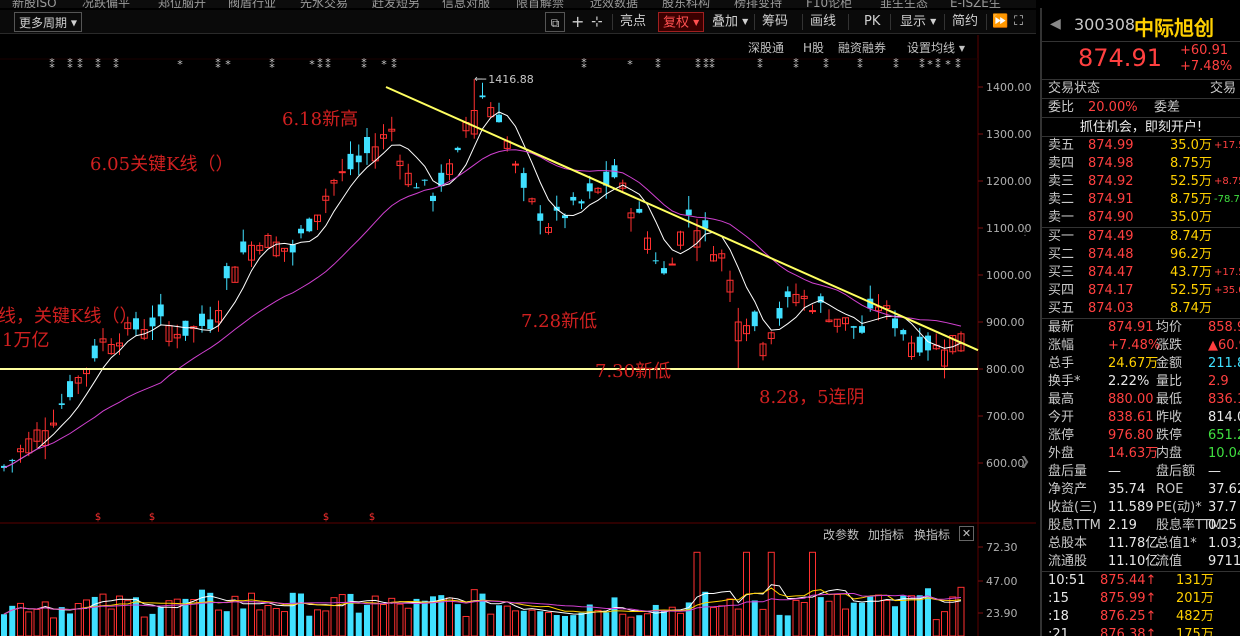 The width and height of the screenshot is (1240, 636). I want to click on stat-row: 外盘 14.63万 内盘 10.04, so click(1141, 454).